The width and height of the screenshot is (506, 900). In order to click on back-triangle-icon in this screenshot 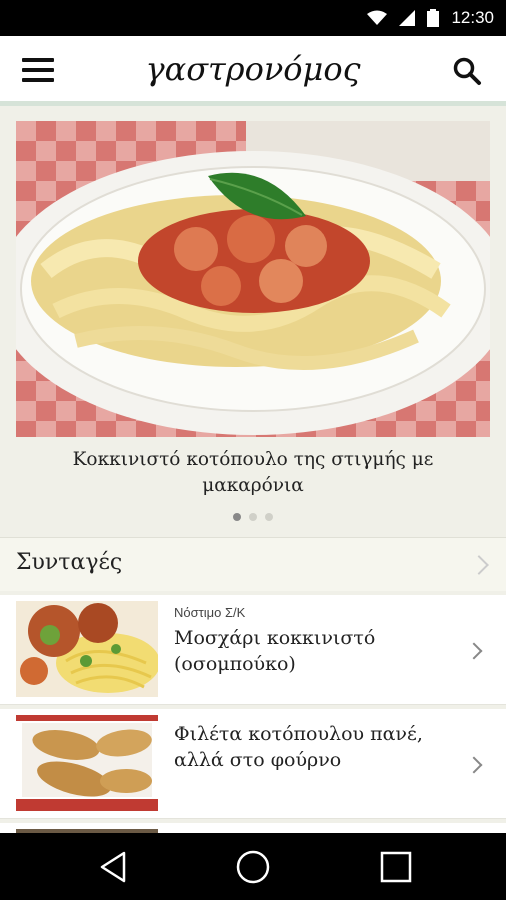, I will do `click(114, 867)`.